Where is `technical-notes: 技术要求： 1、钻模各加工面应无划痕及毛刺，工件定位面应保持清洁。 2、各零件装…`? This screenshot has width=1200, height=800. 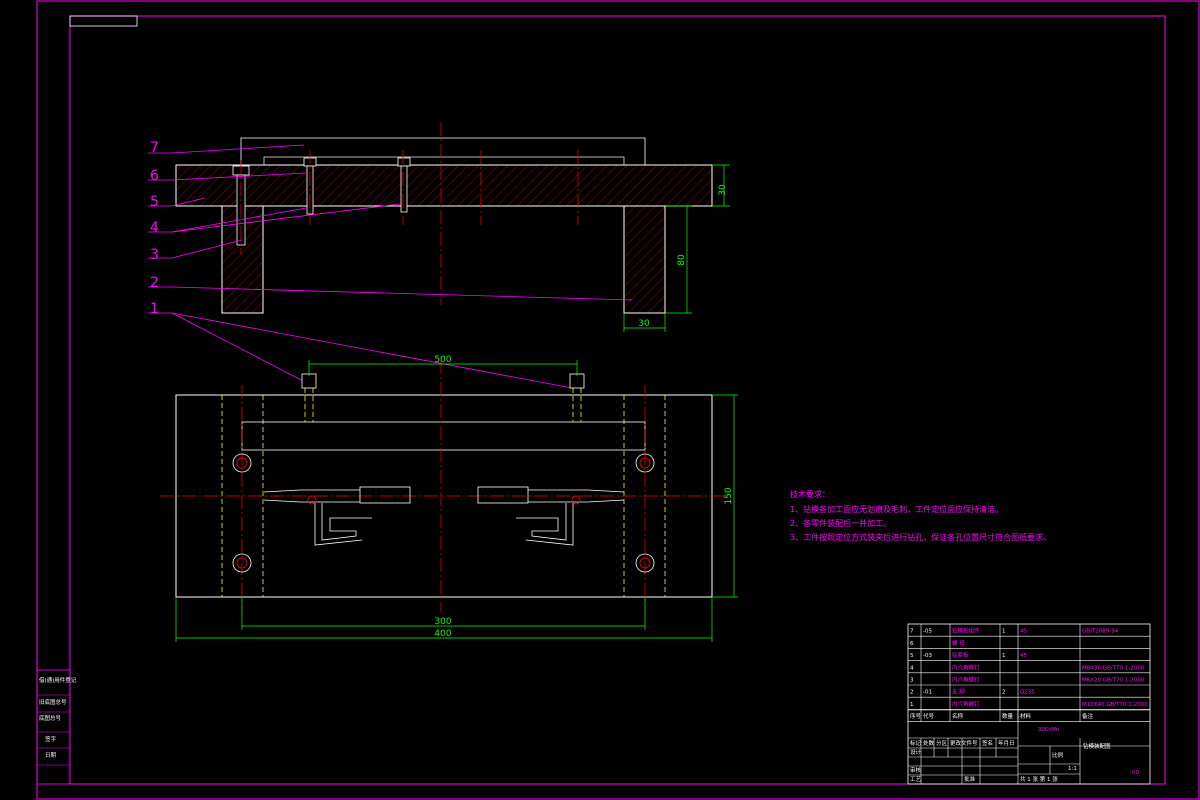
technical-notes: 技术要求： 1、钻模各加工面应无划痕及毛刺，工件定位面应保持清洁。 2、各零件装… is located at coordinates (920, 515).